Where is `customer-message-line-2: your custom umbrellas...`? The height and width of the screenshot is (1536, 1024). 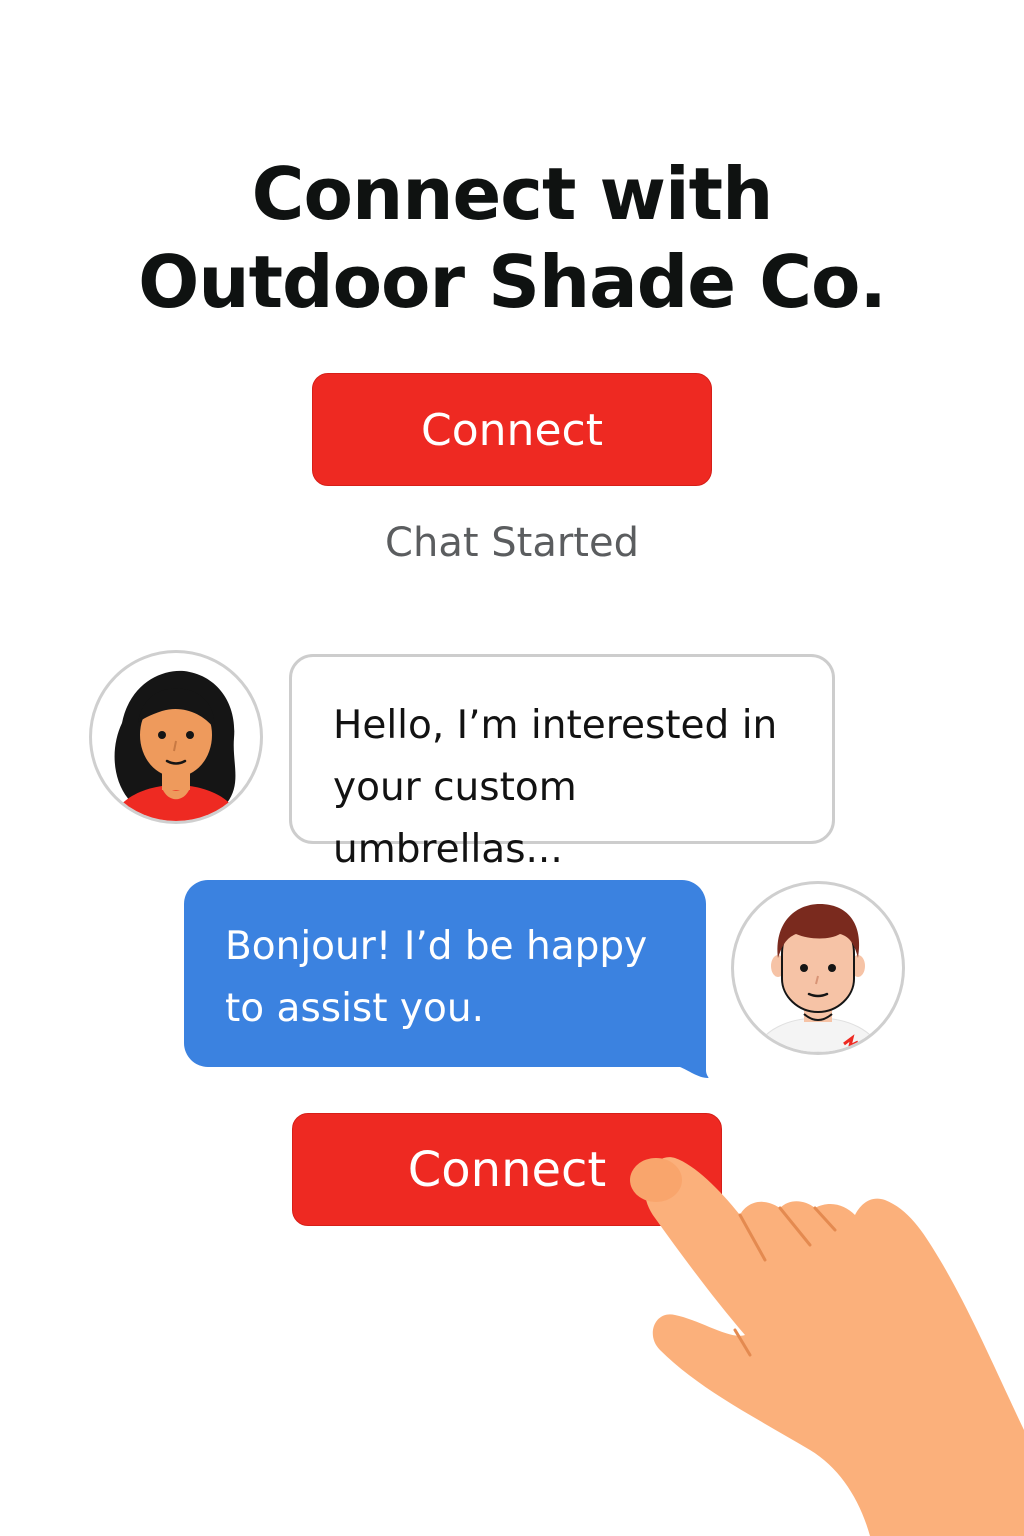 customer-message-line-2: your custom umbrellas... is located at coordinates (455, 818).